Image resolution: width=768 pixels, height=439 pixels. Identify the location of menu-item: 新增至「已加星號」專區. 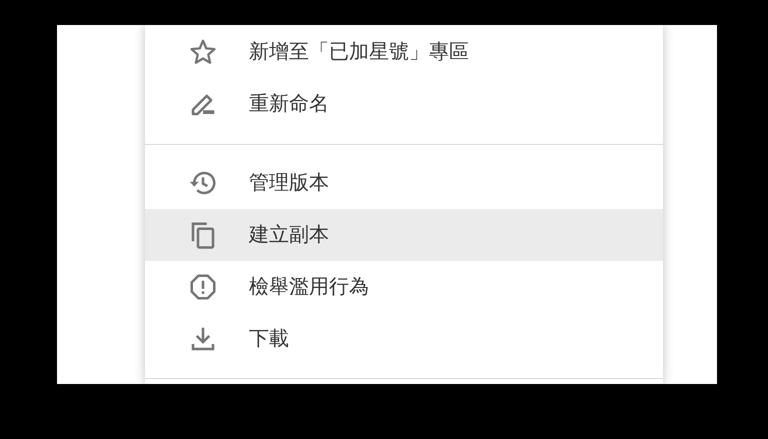
(404, 52).